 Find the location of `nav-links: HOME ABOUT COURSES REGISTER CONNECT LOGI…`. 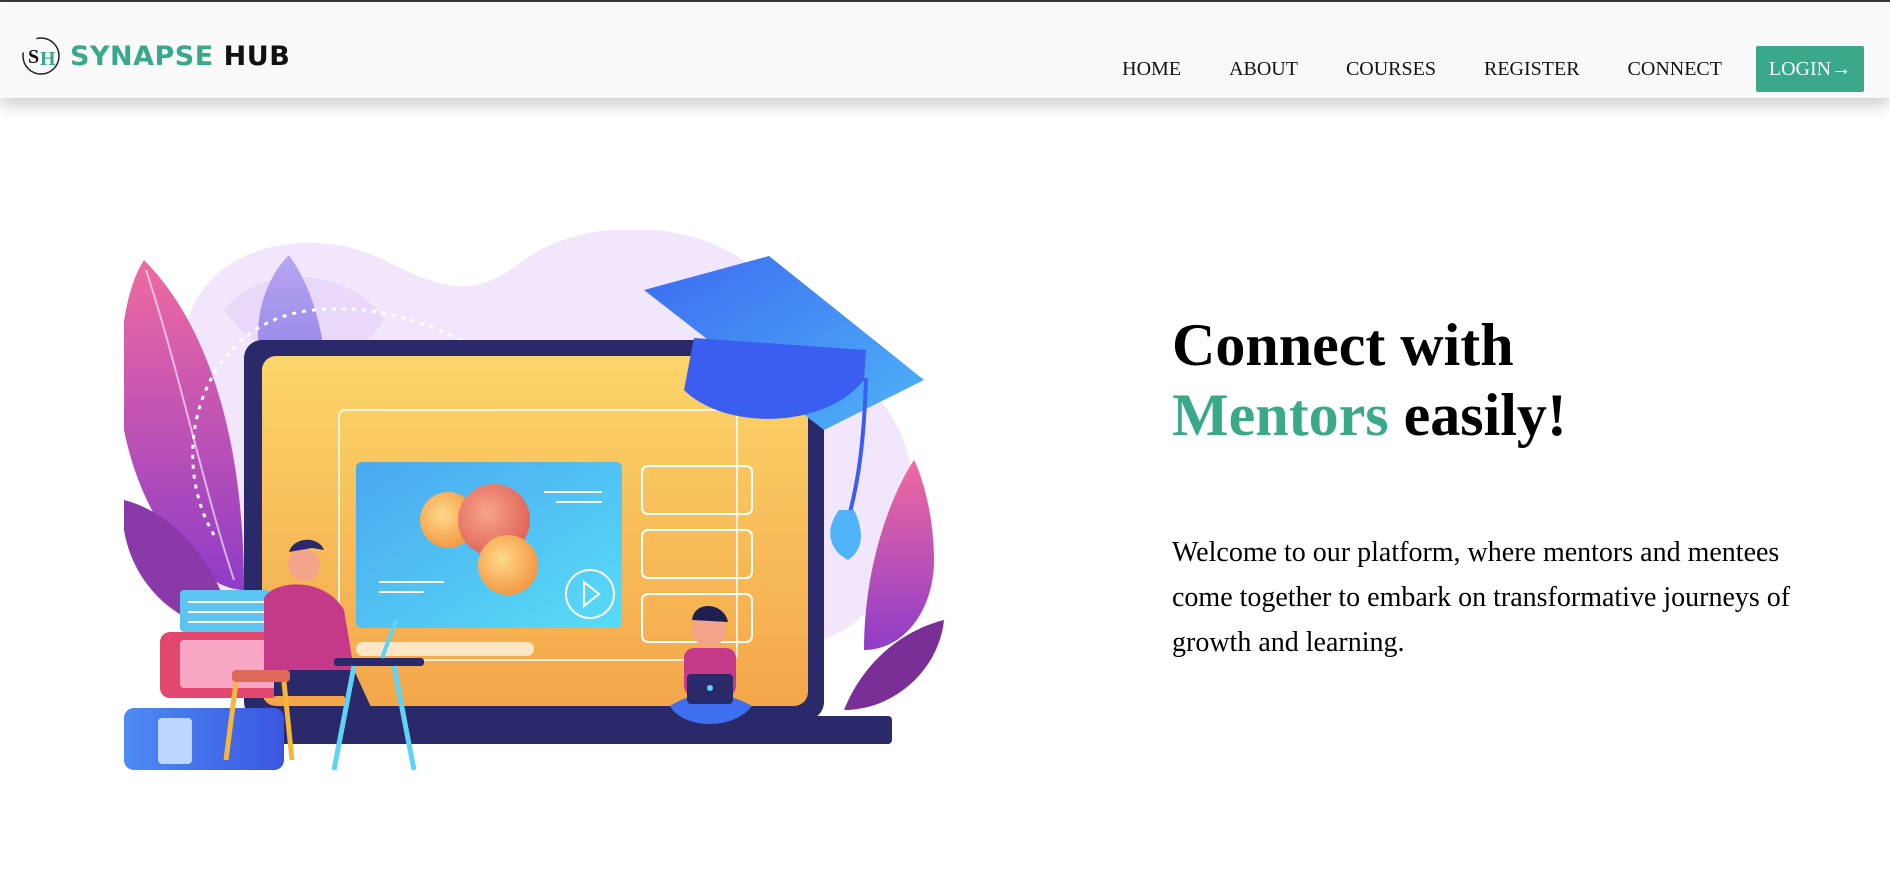

nav-links: HOME ABOUT COURSES REGISTER CONNECT LOGI… is located at coordinates (1493, 69).